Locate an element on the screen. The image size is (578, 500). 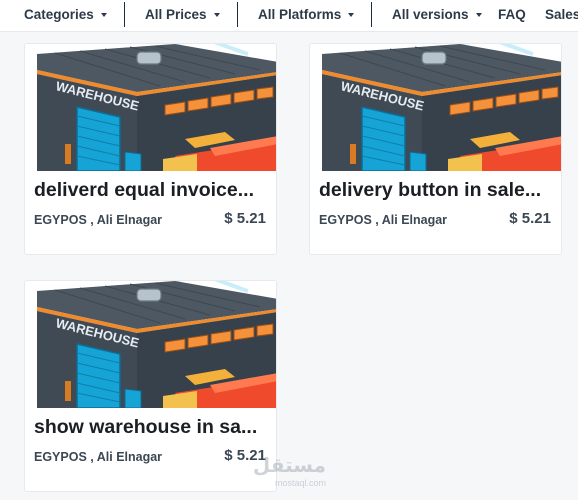
versions-dropdown: All versions is located at coordinates (437, 14).